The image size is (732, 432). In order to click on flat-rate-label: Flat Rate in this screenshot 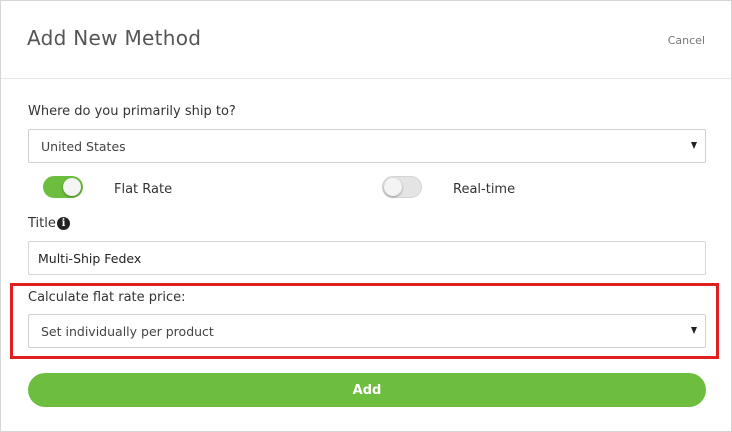, I will do `click(143, 189)`.